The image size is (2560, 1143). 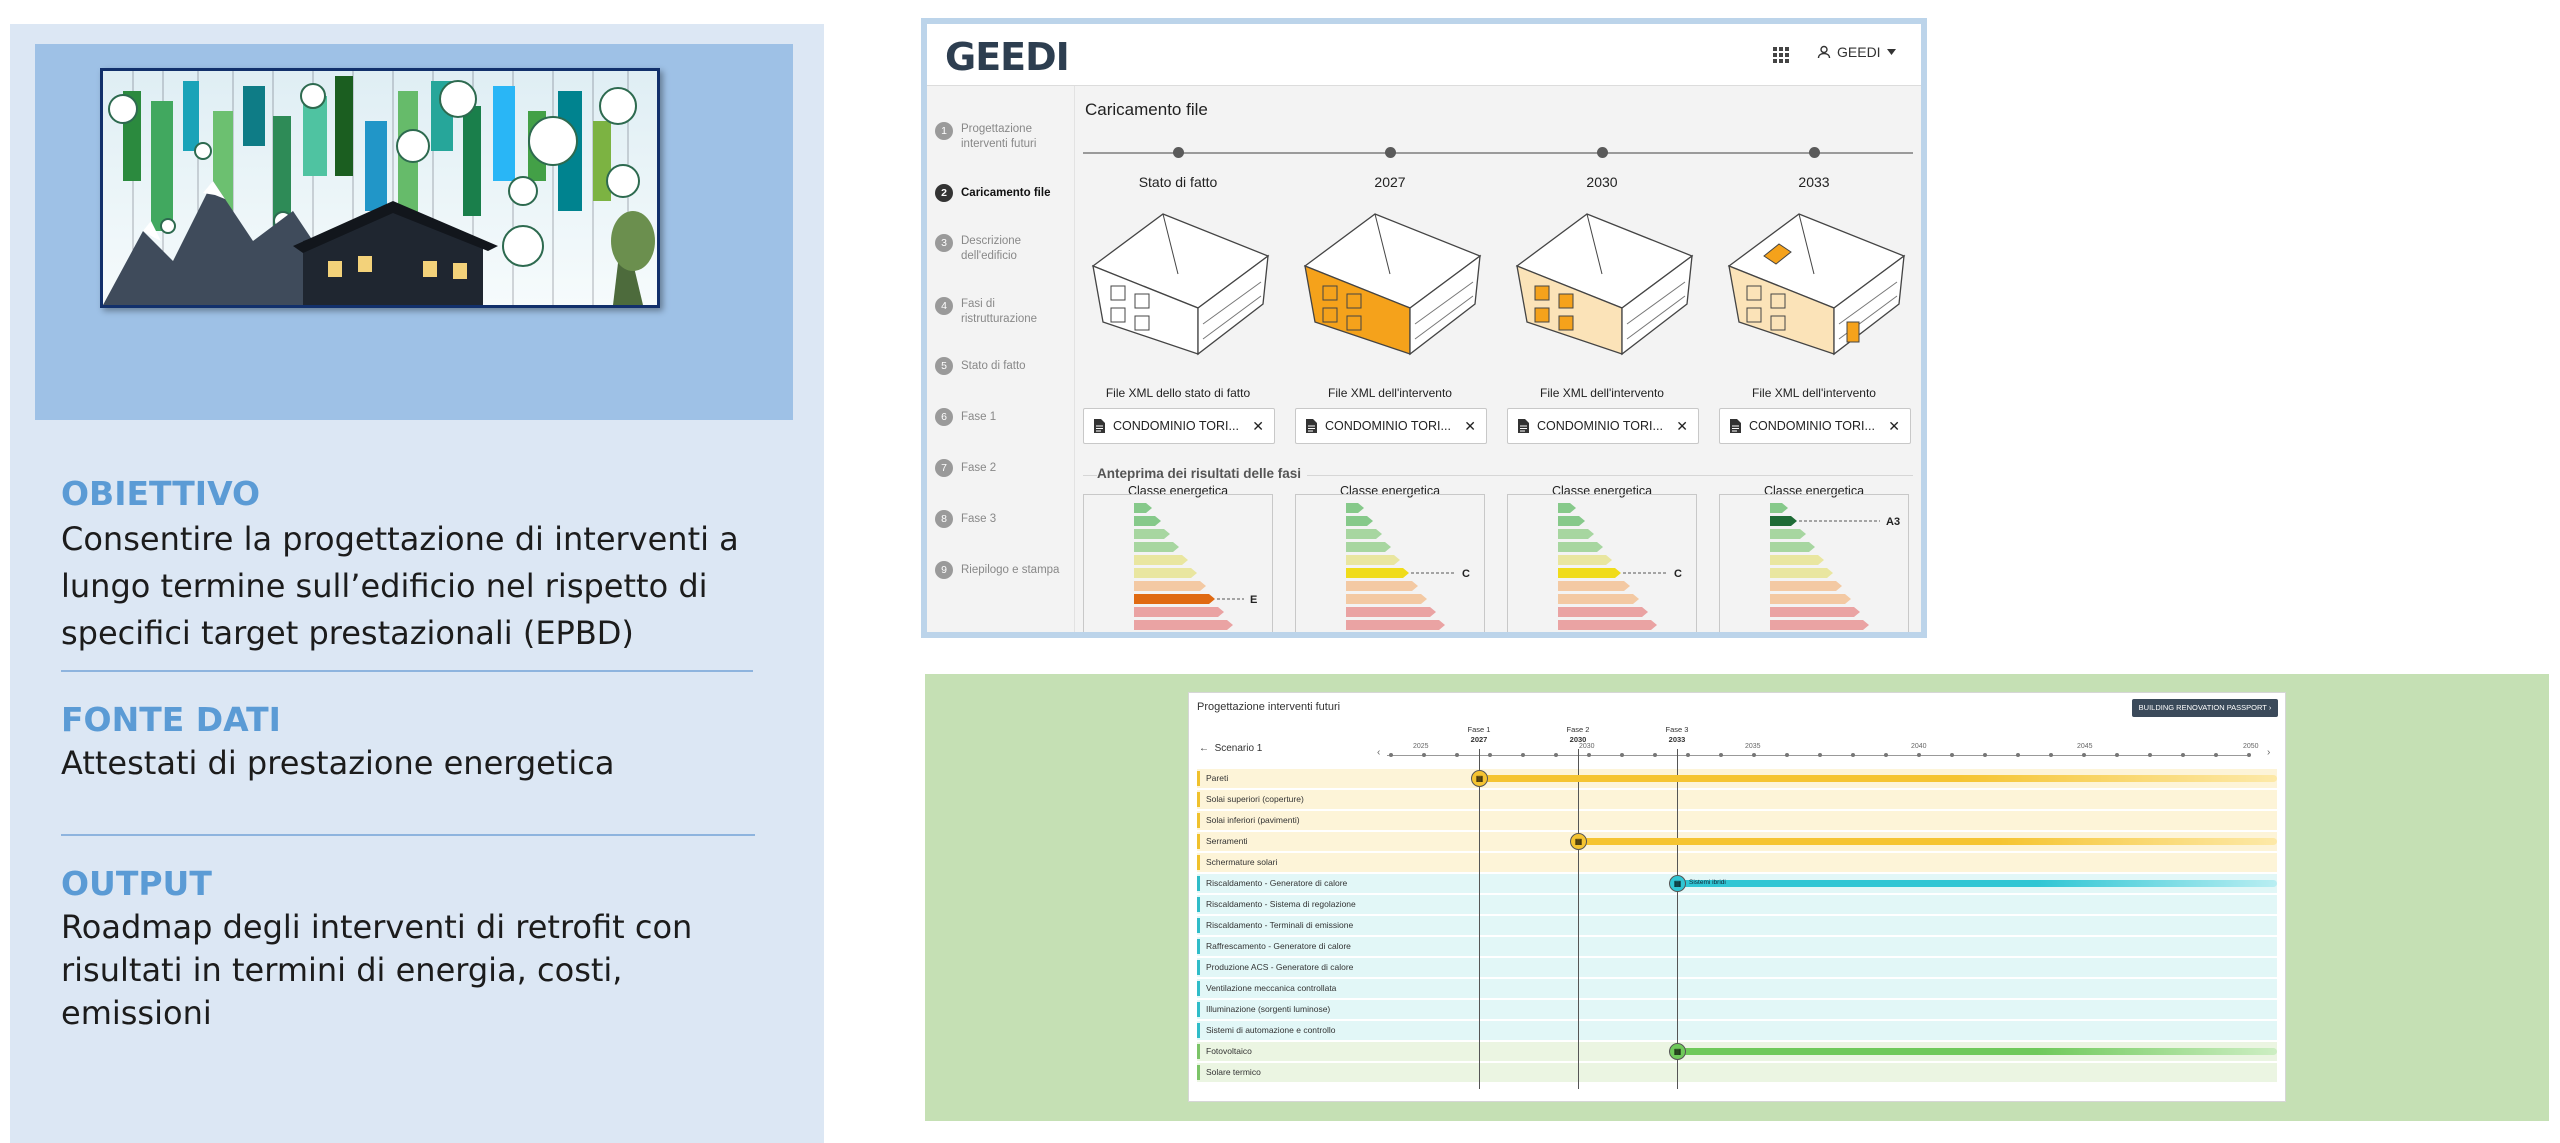 What do you see at coordinates (338, 763) in the screenshot?
I see `data-source-text: Attestati di prestazione energetica` at bounding box center [338, 763].